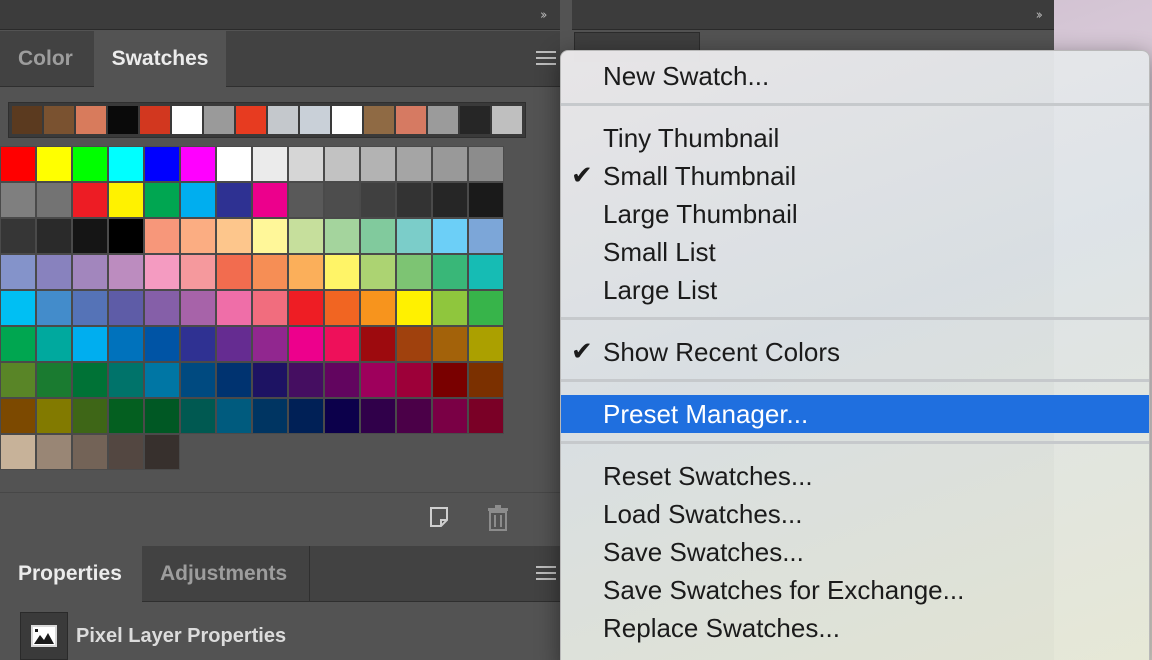  Describe the element at coordinates (813, 15) in the screenshot. I see `right-dock-collapse-bar: ››` at that location.